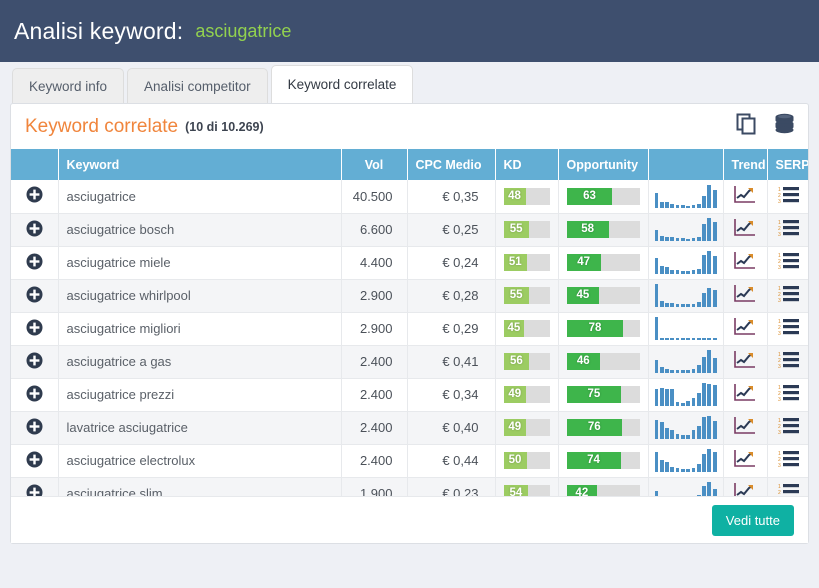 This screenshot has height=588, width=819. What do you see at coordinates (200, 395) in the screenshot?
I see `row-keyword: asciugatrice prezzi` at bounding box center [200, 395].